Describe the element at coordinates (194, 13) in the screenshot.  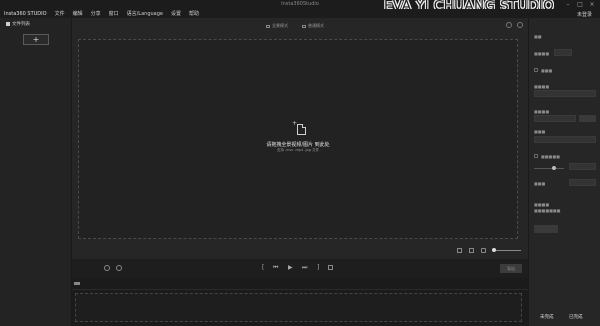
I see `menu-help: 帮助` at that location.